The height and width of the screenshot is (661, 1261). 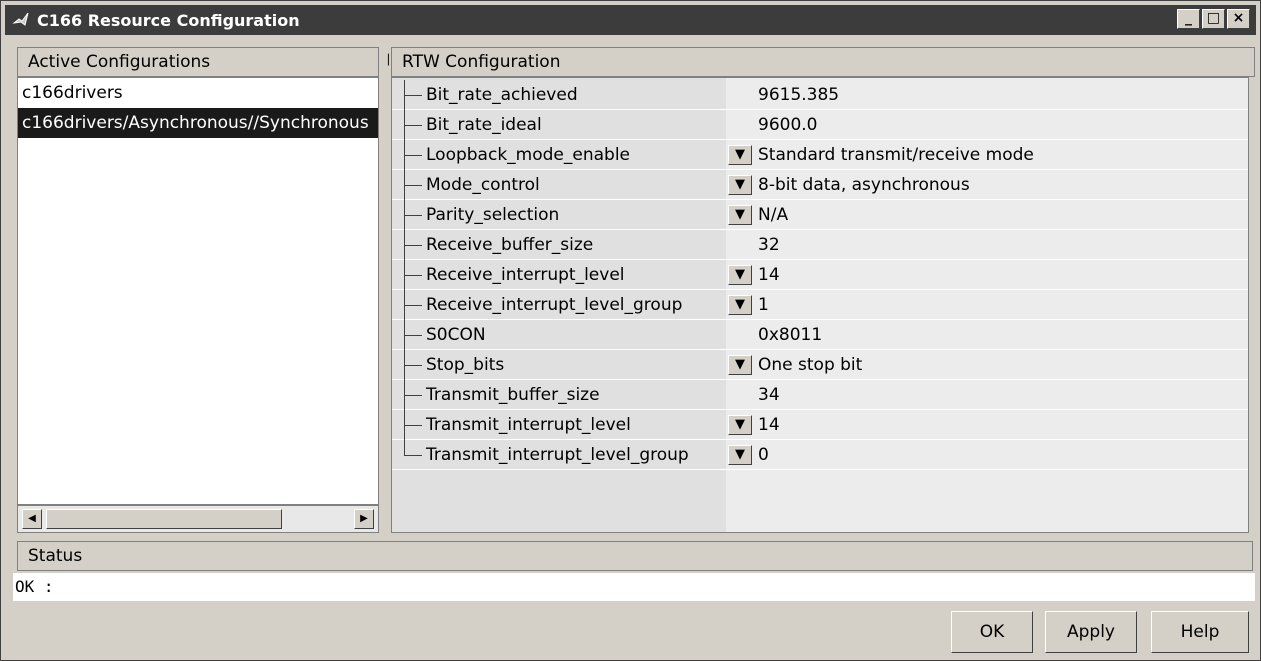 I want to click on property-value: 8-bit data, asynchronous, so click(x=864, y=185).